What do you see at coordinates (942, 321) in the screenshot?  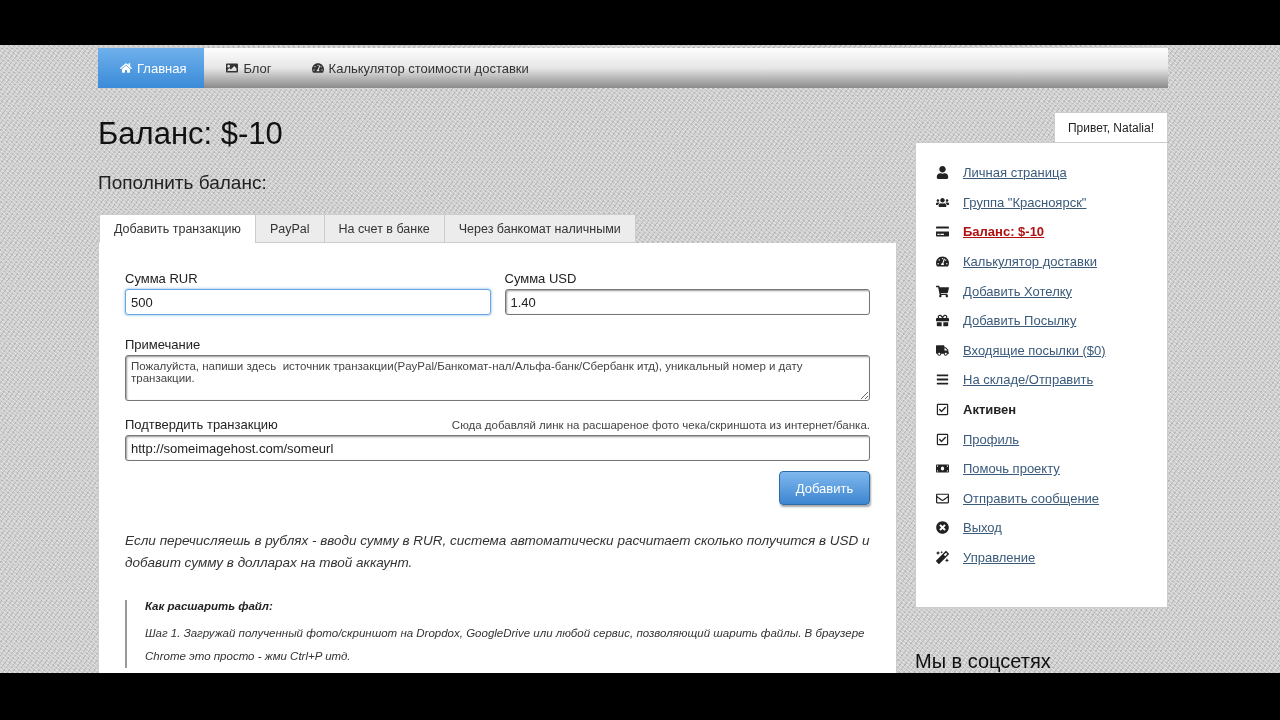 I see `gift-icon` at bounding box center [942, 321].